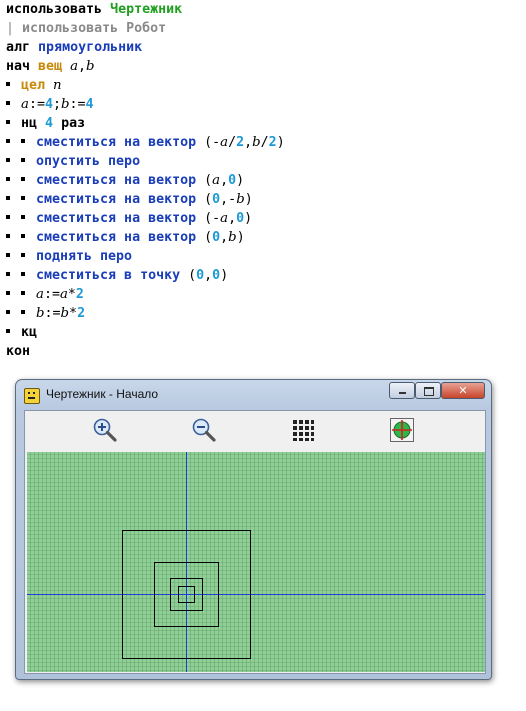 This screenshot has height=711, width=526. I want to click on code-line-17: b:=b*2, so click(45, 313).